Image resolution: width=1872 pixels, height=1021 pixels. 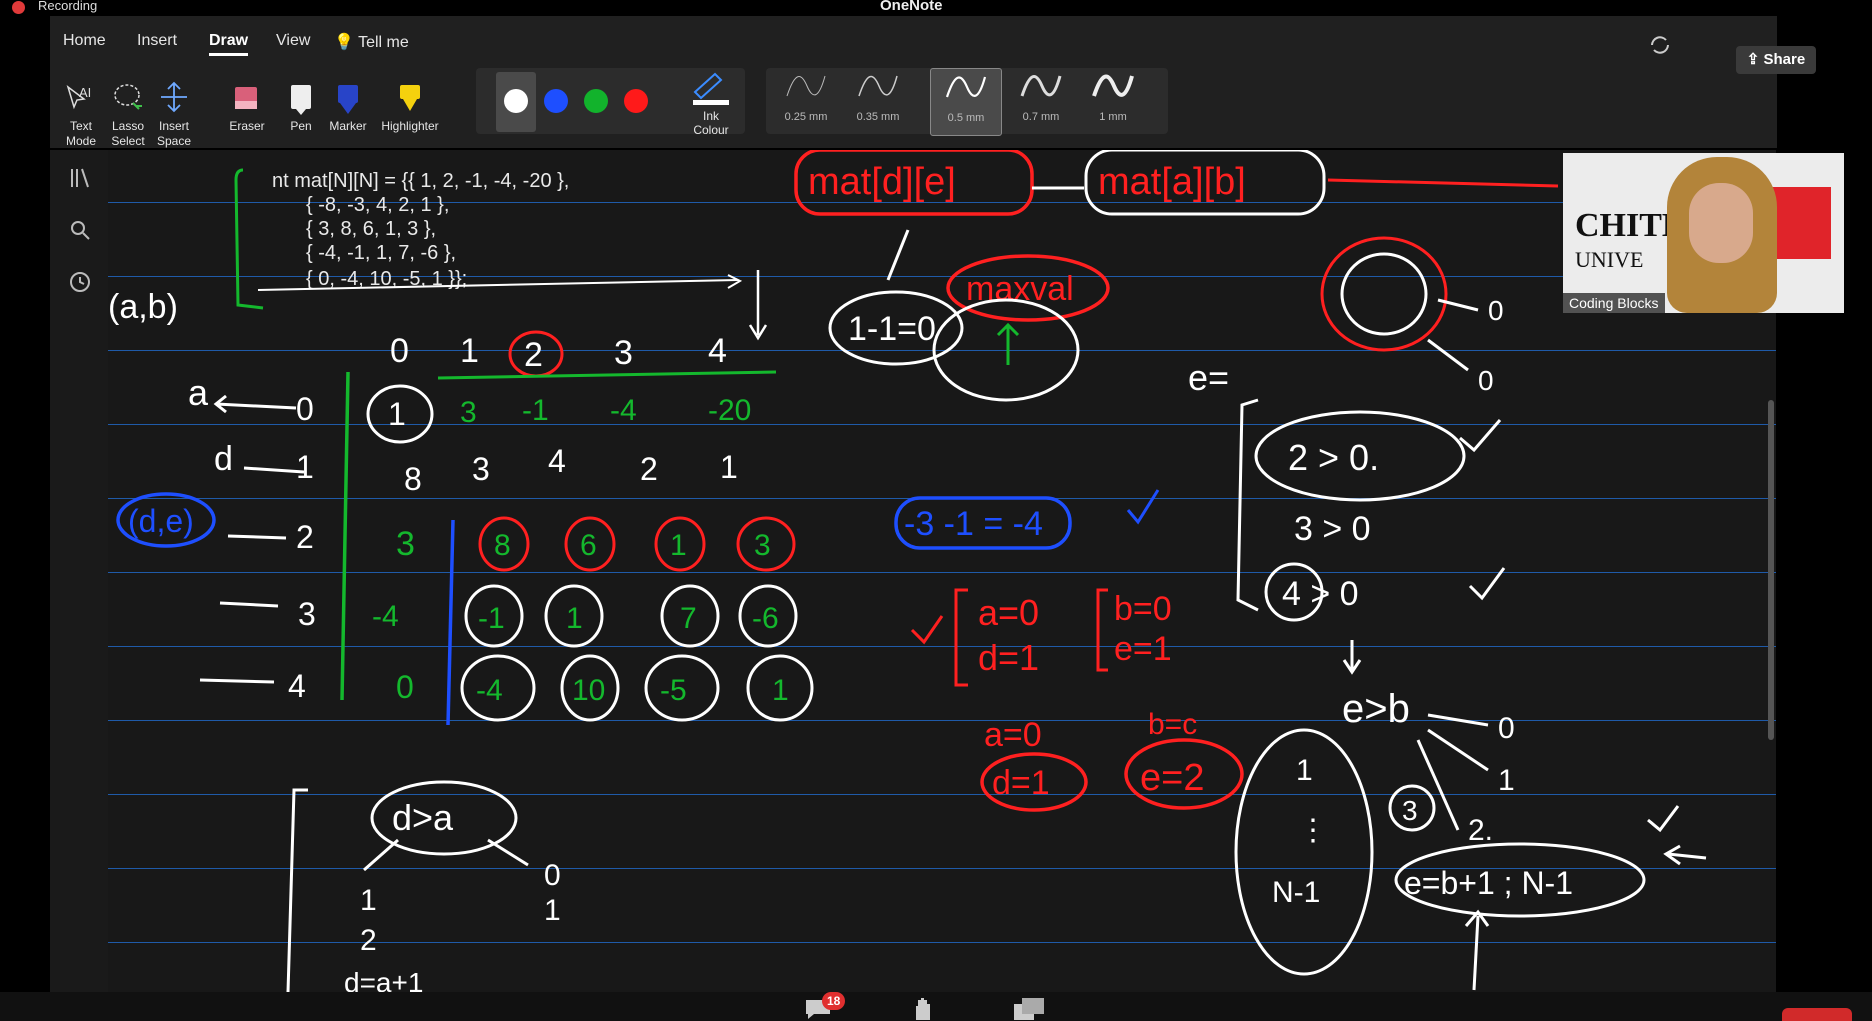 What do you see at coordinates (385, 616) in the screenshot?
I see `ink-cell: -4` at bounding box center [385, 616].